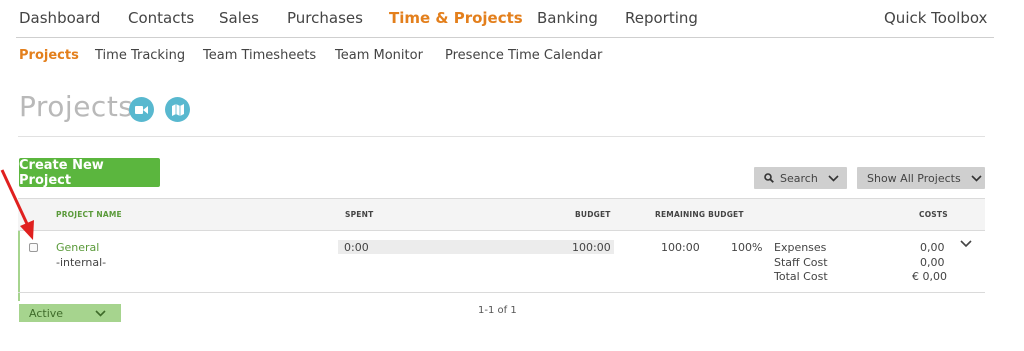  What do you see at coordinates (77, 247) in the screenshot?
I see `project-name-link: General` at bounding box center [77, 247].